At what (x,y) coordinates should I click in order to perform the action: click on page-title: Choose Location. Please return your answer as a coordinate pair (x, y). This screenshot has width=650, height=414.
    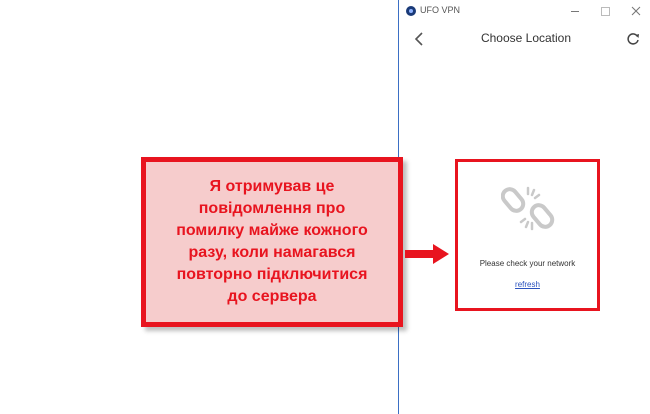
    Looking at the image, I should click on (526, 38).